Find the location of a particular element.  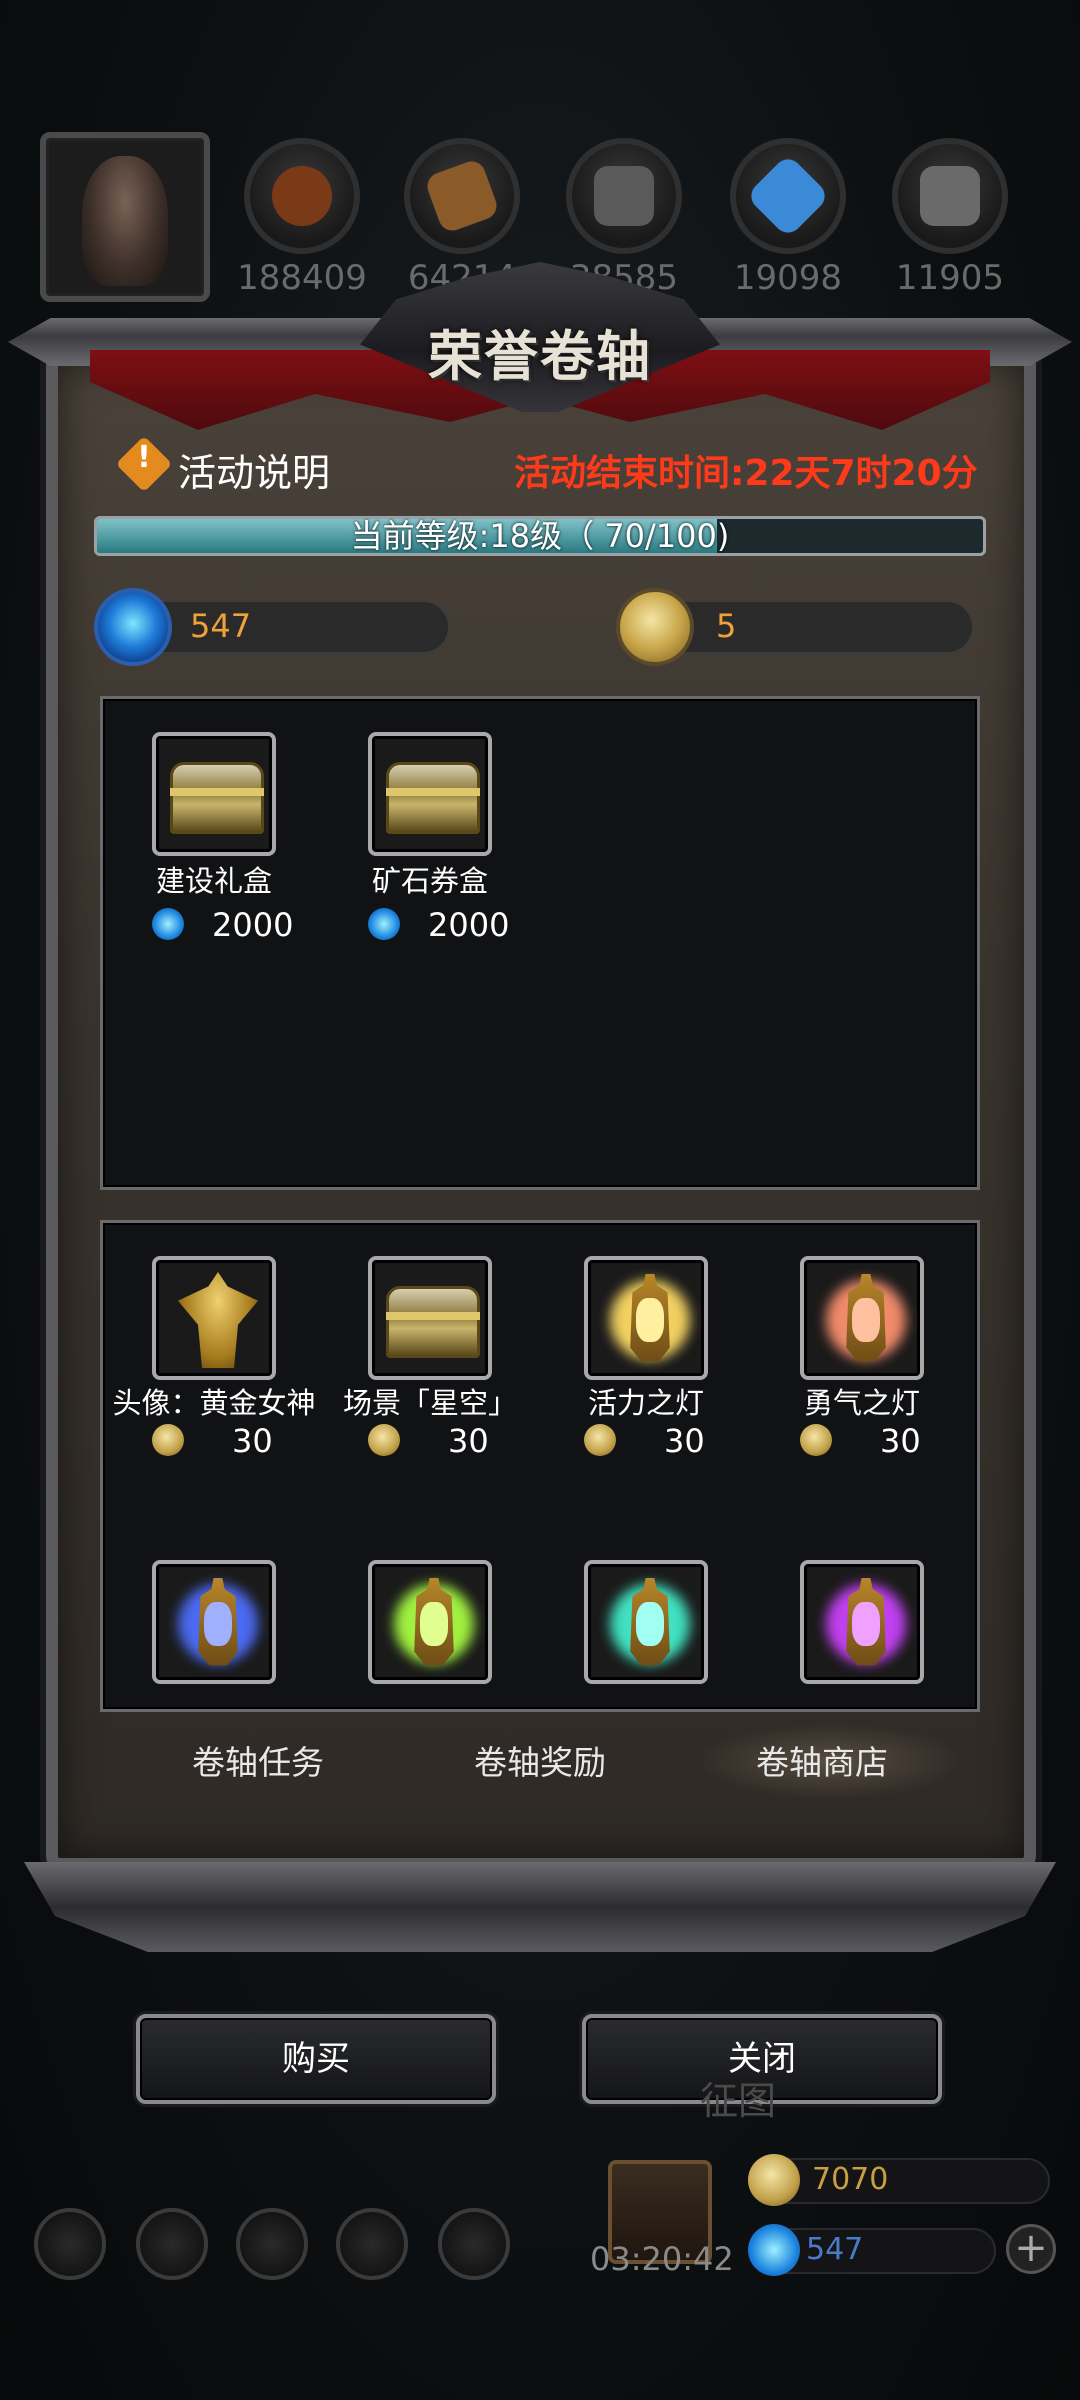

add-currency-button: + is located at coordinates (1031, 2249).